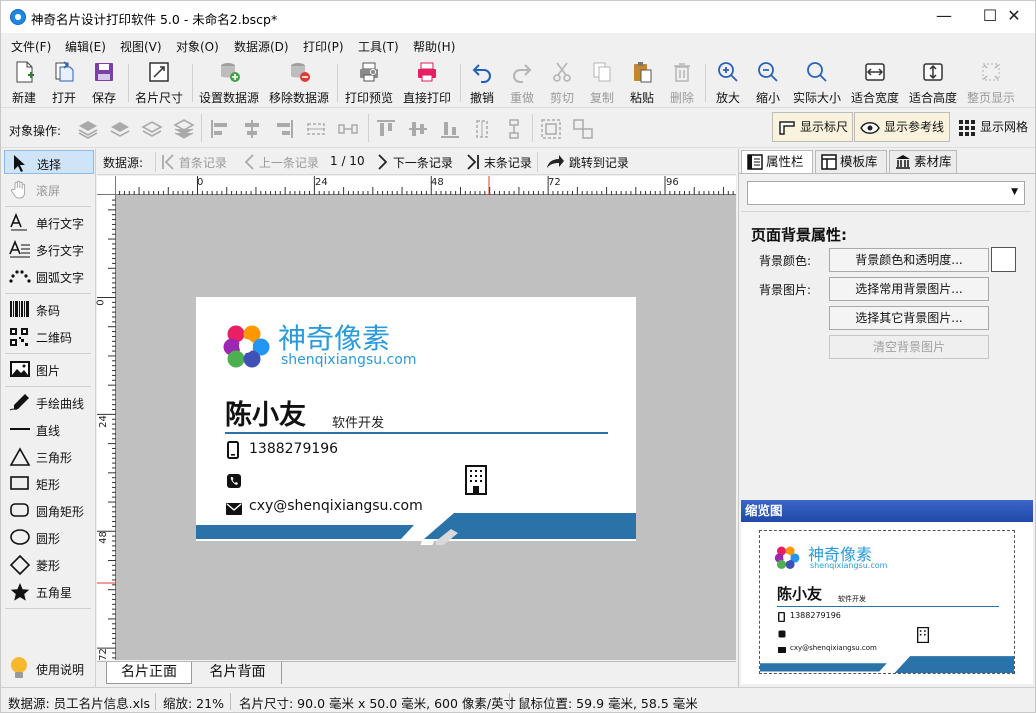 The height and width of the screenshot is (713, 1036). What do you see at coordinates (281, 162) in the screenshot?
I see `prev-record-button: 上一条记录` at bounding box center [281, 162].